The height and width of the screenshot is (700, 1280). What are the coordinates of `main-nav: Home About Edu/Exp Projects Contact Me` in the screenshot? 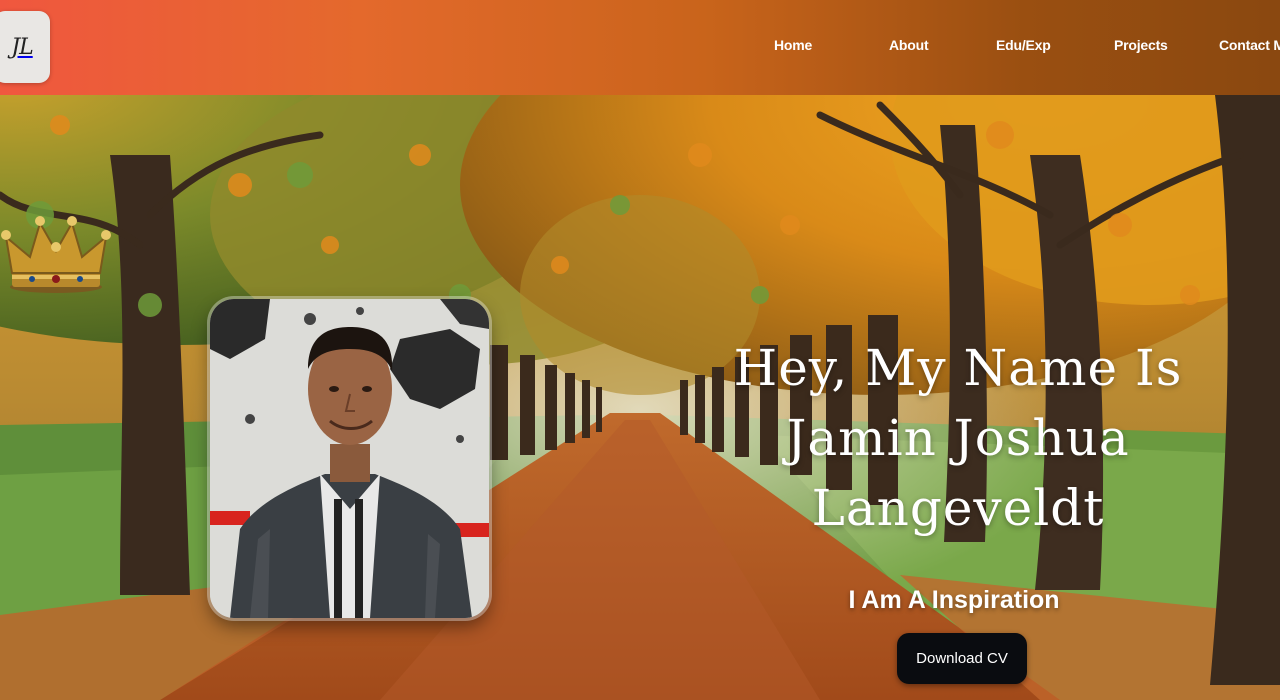 It's located at (640, 47).